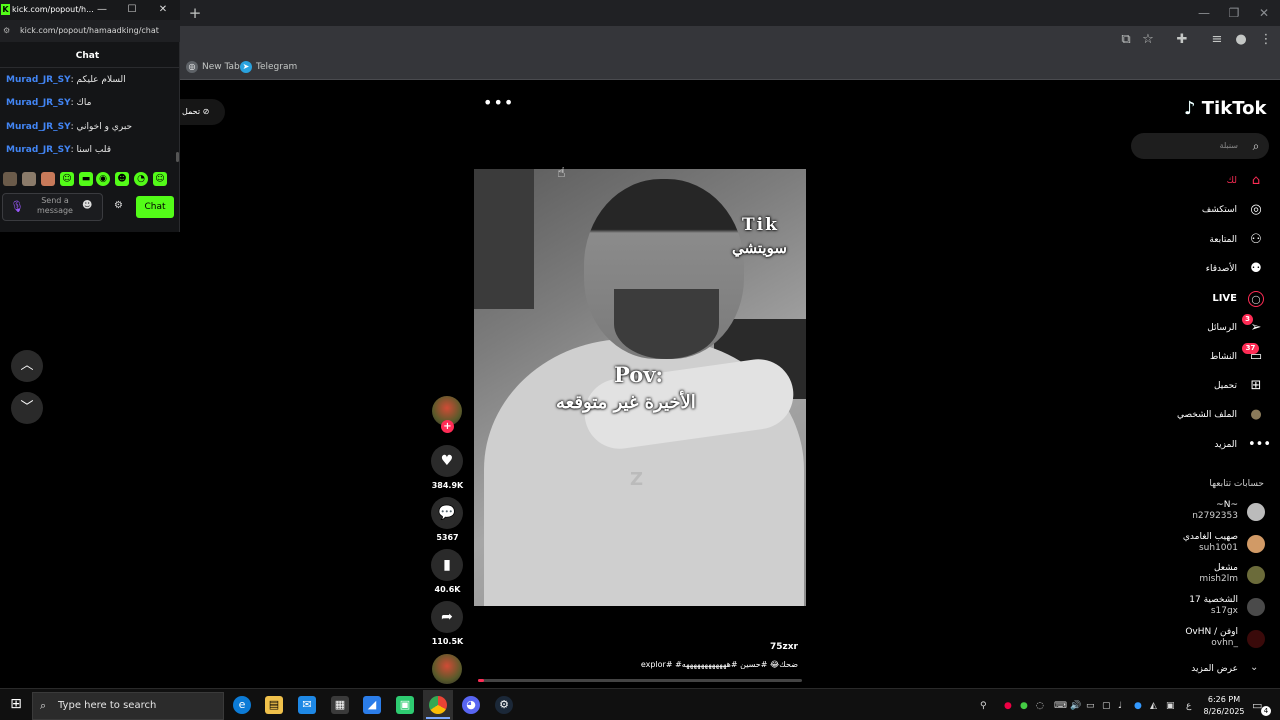  I want to click on see-more-link: عرض المزيد, so click(1214, 669).